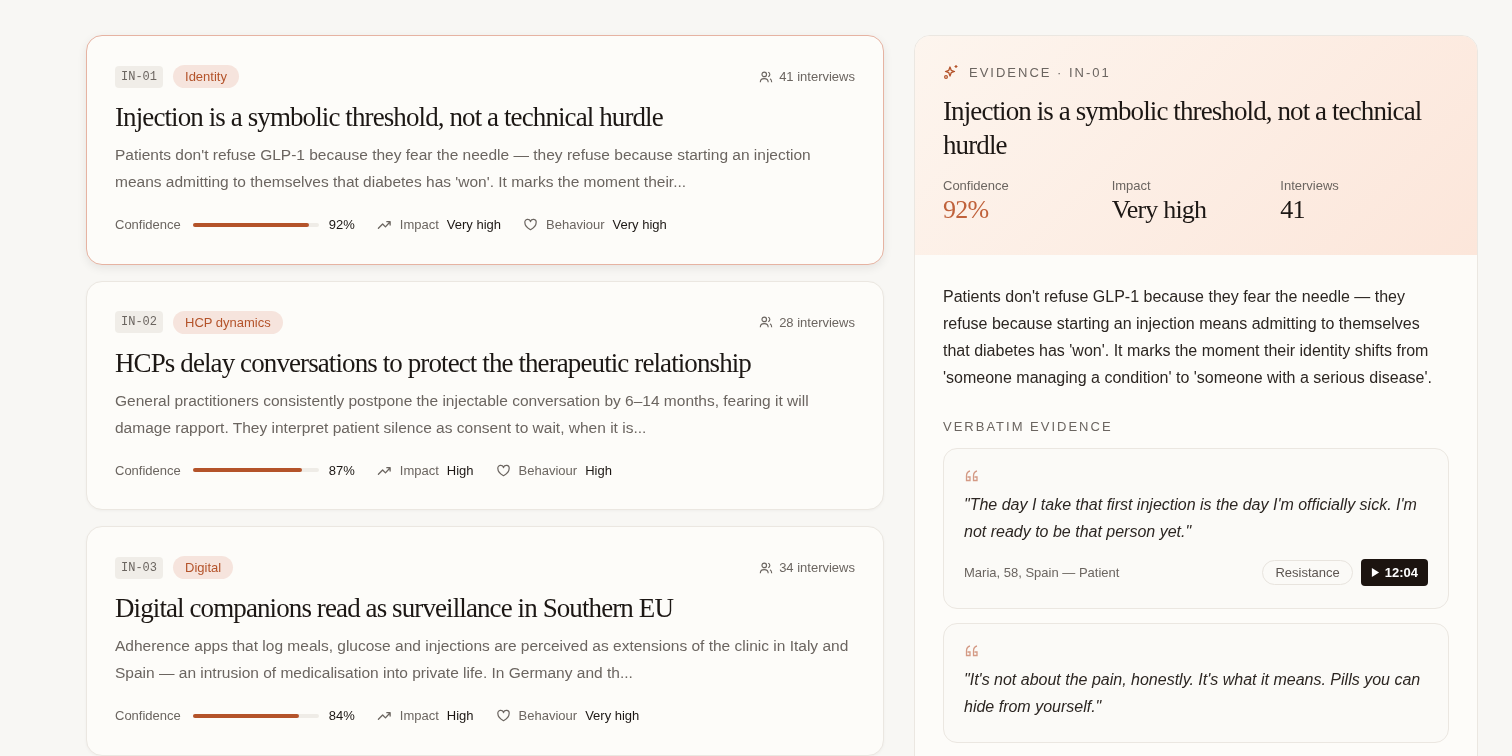 The image size is (1512, 756). What do you see at coordinates (341, 224) in the screenshot?
I see `confidence-value: 92%` at bounding box center [341, 224].